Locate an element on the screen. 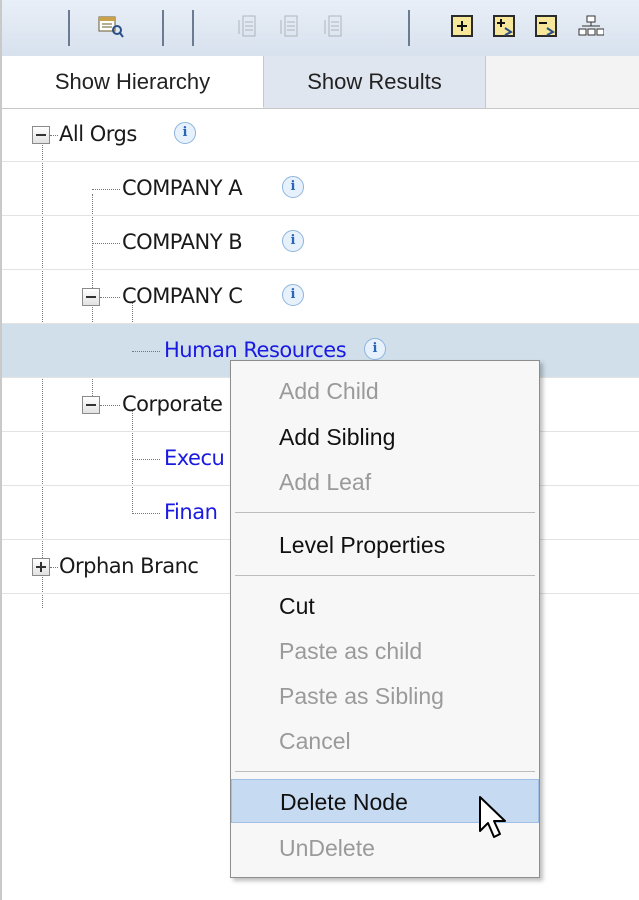 This screenshot has height=900, width=639. tree-node-company-a: COMPANY A i is located at coordinates (320, 189).